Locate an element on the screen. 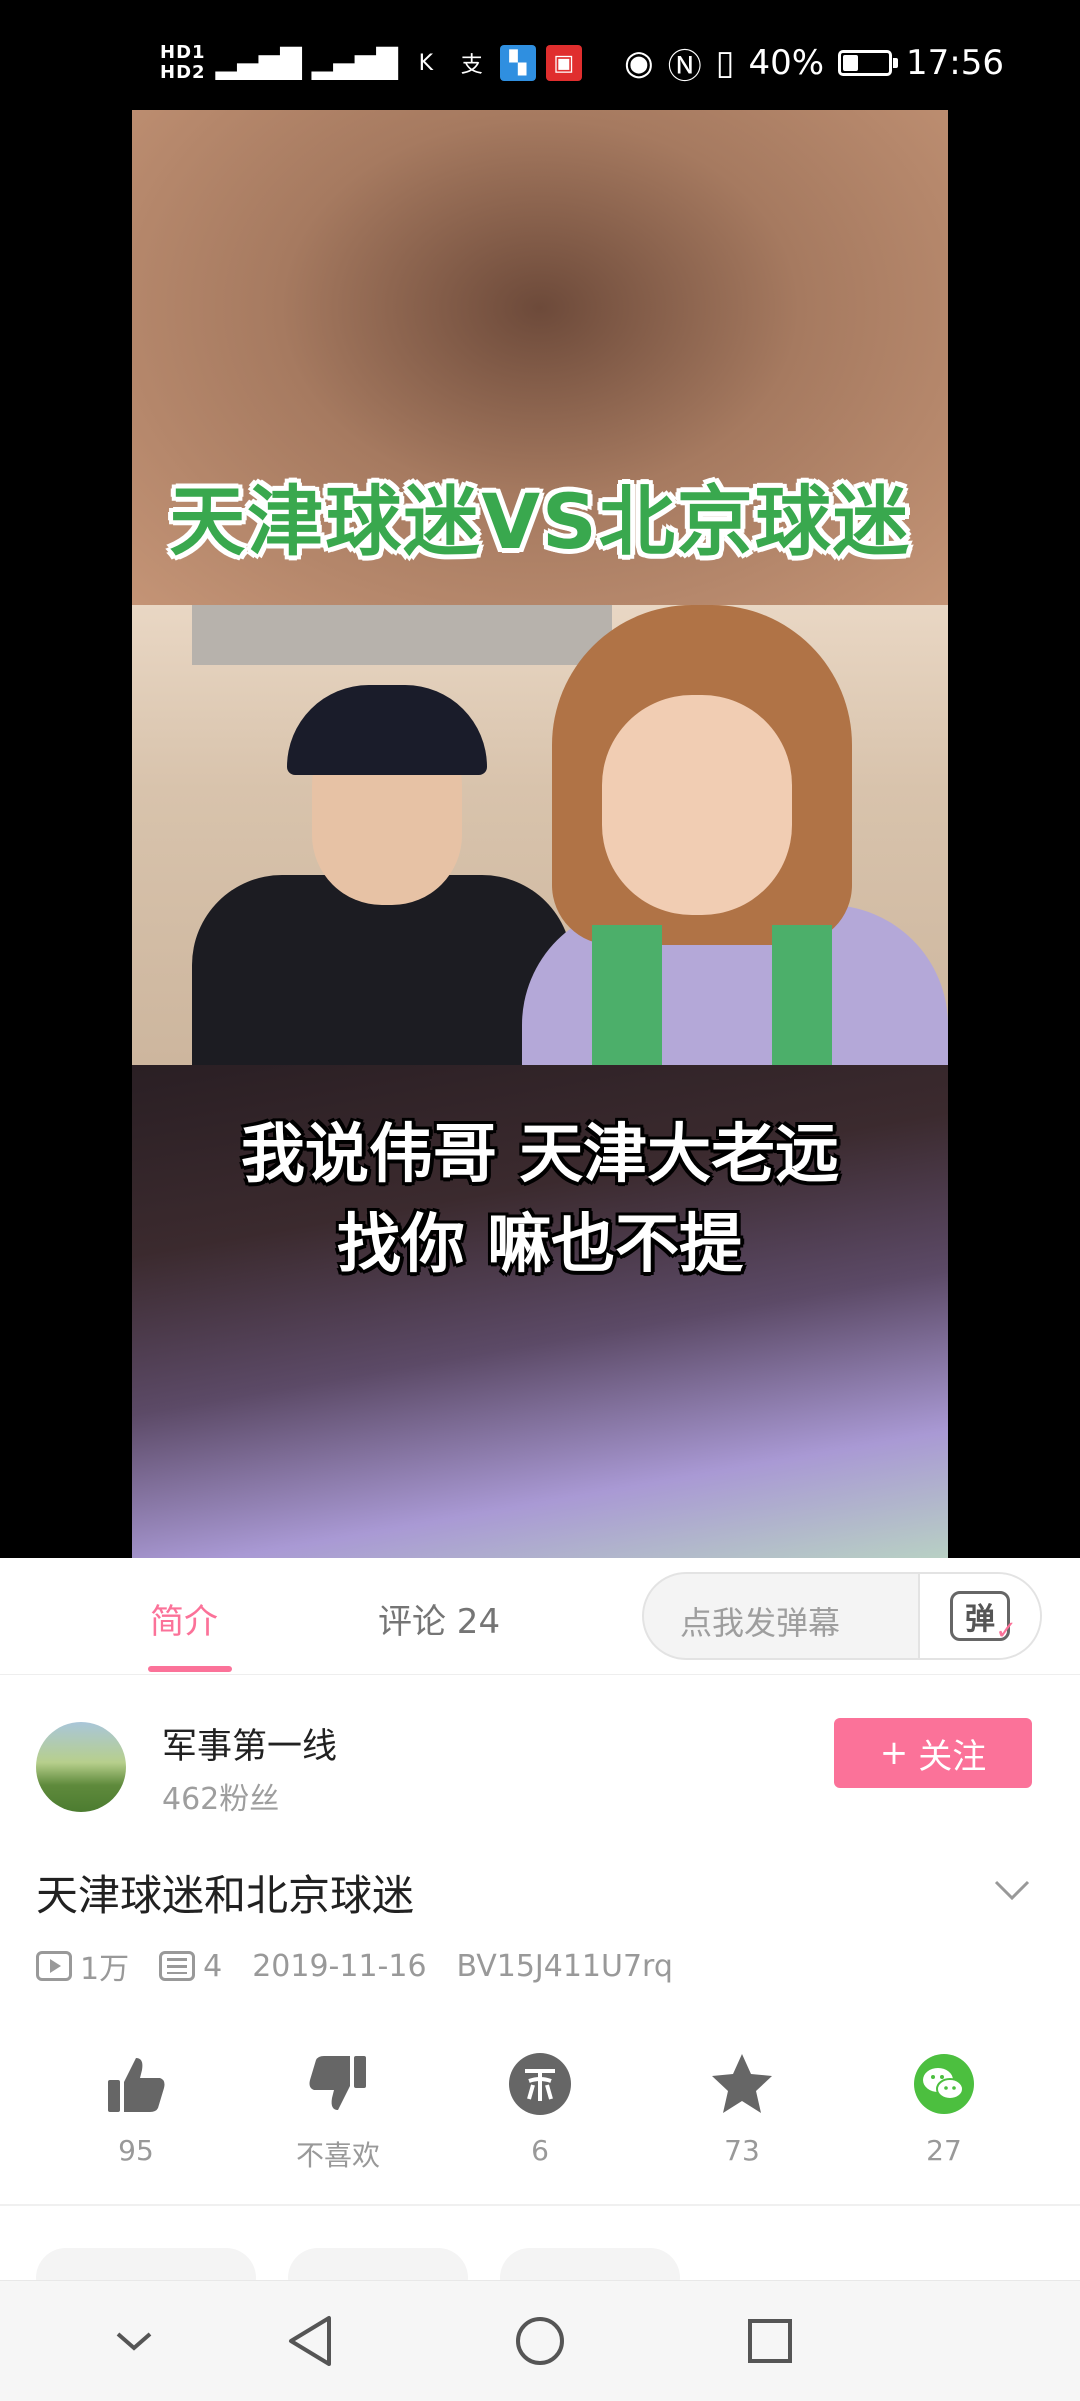  signal-icon: ▂▄▆█ is located at coordinates (258, 63).